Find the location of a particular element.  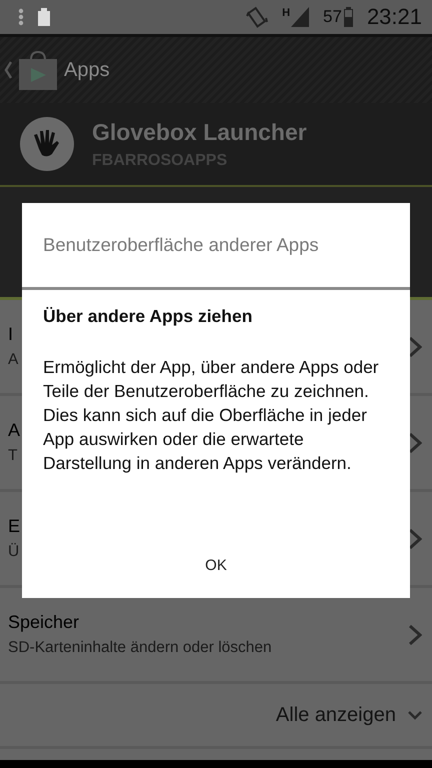

action-bar-title: Apps is located at coordinates (87, 70).